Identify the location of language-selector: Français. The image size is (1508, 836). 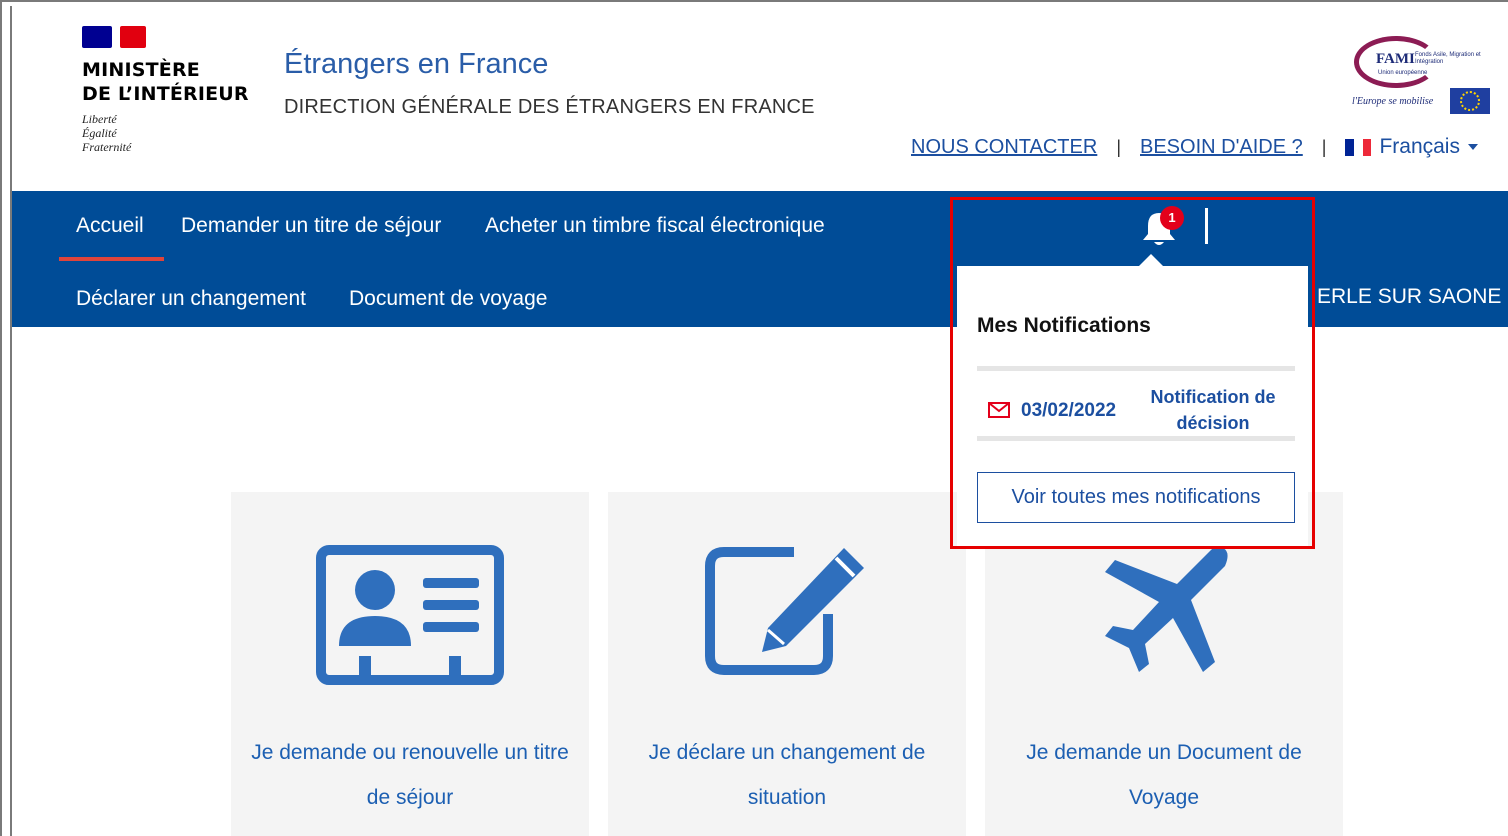
(1411, 147).